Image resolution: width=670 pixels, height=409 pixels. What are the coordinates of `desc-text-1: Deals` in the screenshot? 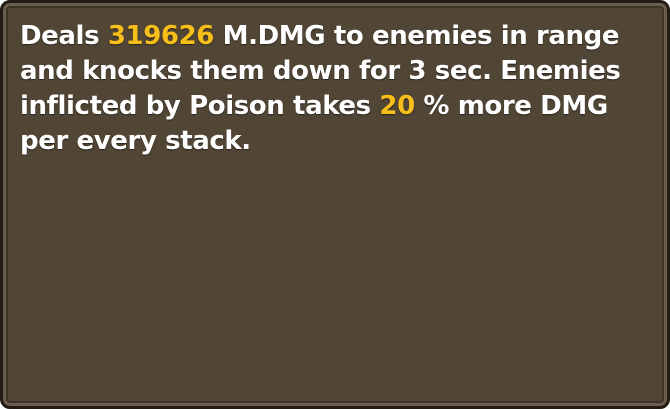 It's located at (64, 36).